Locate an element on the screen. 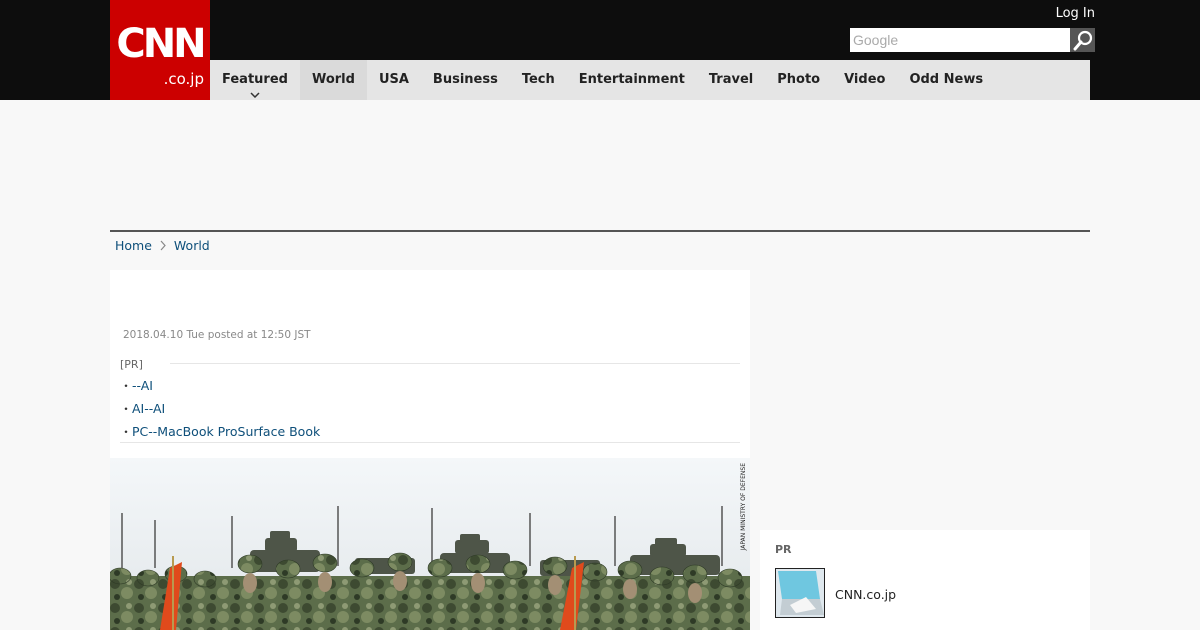 The height and width of the screenshot is (630, 1200). nav-usa: USA is located at coordinates (394, 80).